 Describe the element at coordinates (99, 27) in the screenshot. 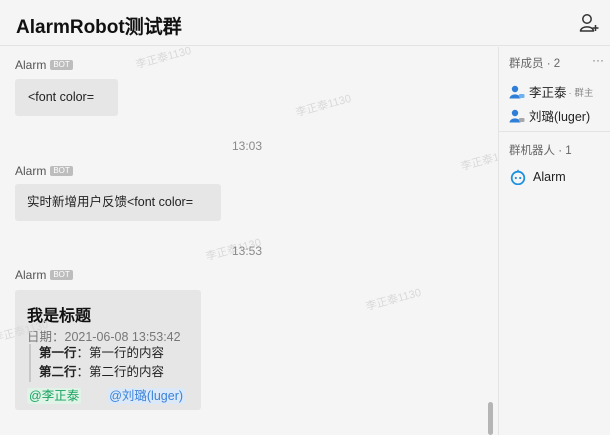

I see `chat-title: AlarmRobot测试群` at that location.